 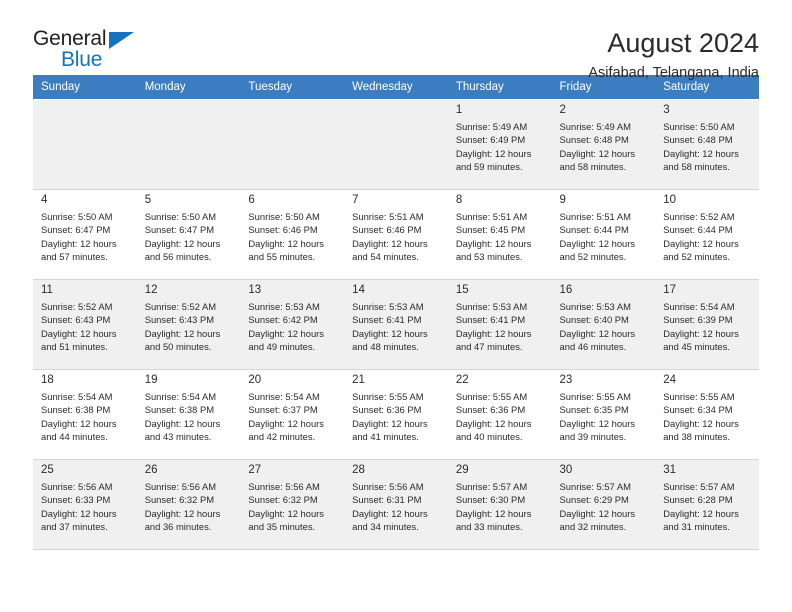 I want to click on day-number: 8, so click(x=459, y=200).